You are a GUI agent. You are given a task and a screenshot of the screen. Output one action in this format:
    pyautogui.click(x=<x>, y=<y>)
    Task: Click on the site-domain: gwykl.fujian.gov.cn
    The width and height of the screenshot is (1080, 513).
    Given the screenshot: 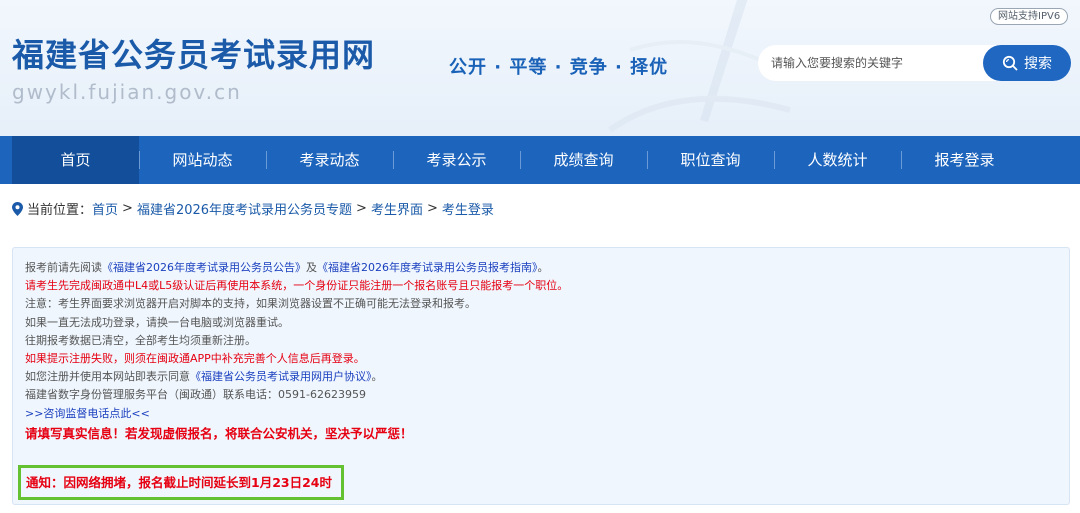 What is the action you would take?
    pyautogui.click(x=127, y=92)
    